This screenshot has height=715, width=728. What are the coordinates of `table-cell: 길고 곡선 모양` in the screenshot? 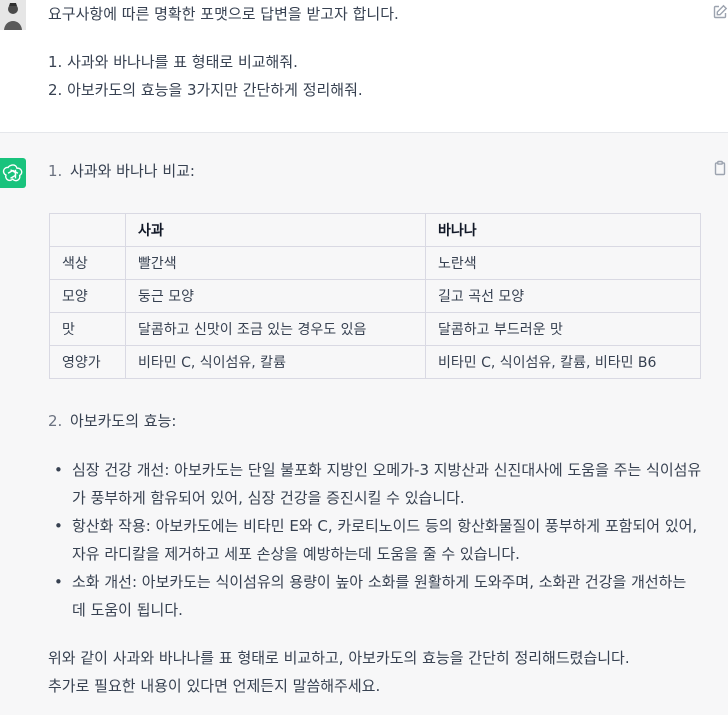 It's located at (563, 296).